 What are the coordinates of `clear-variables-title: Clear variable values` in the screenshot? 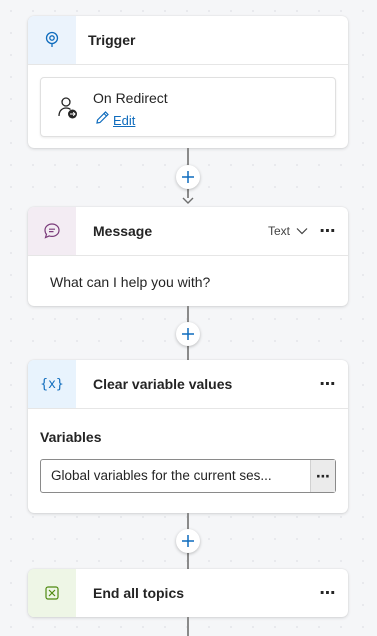 It's located at (163, 384).